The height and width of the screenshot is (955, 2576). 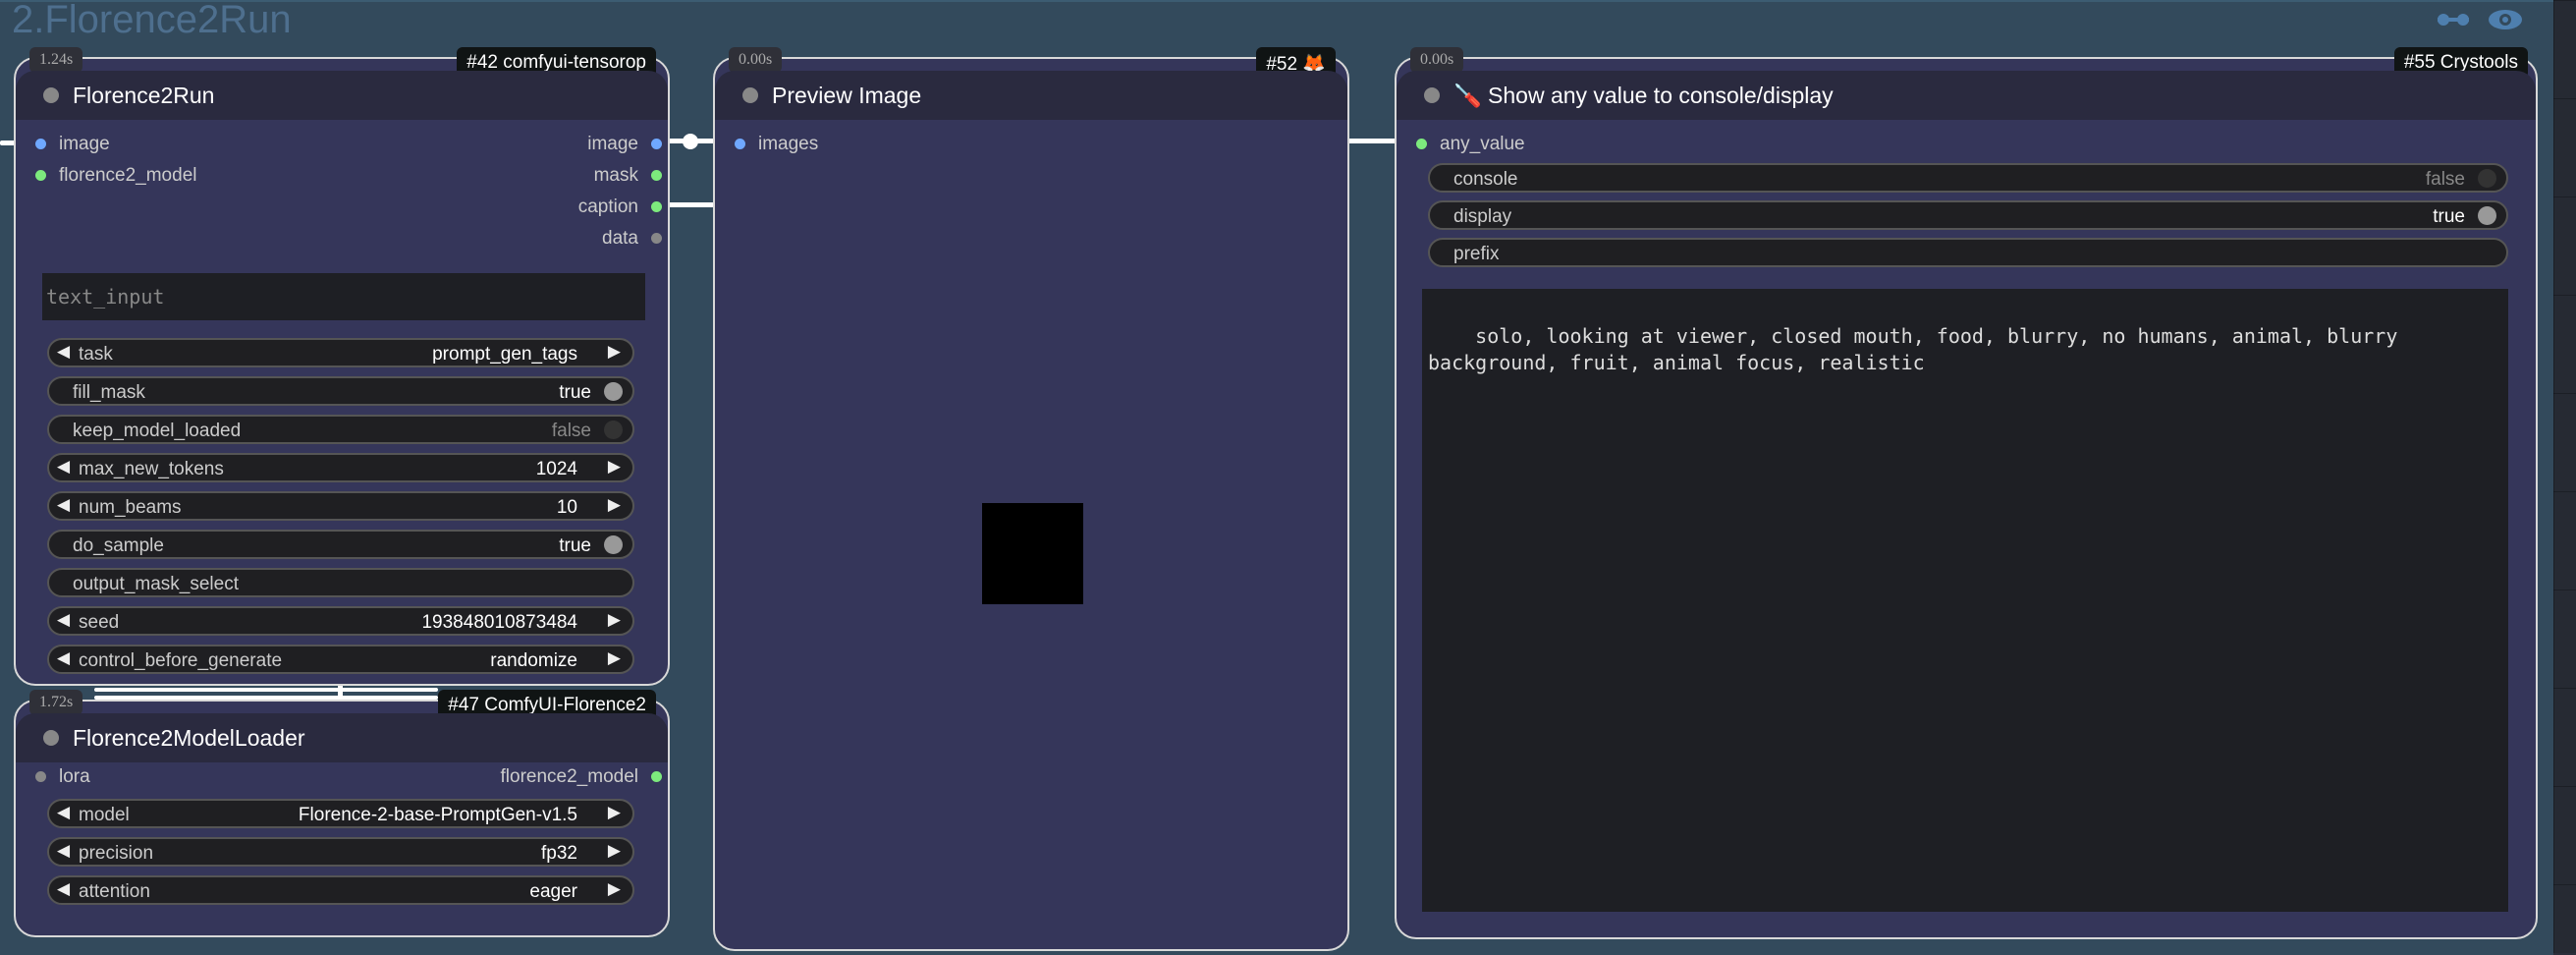 I want to click on widget-model: ◀ model Florence-2-base-PromptGen-v1.5 ▶, so click(x=341, y=814).